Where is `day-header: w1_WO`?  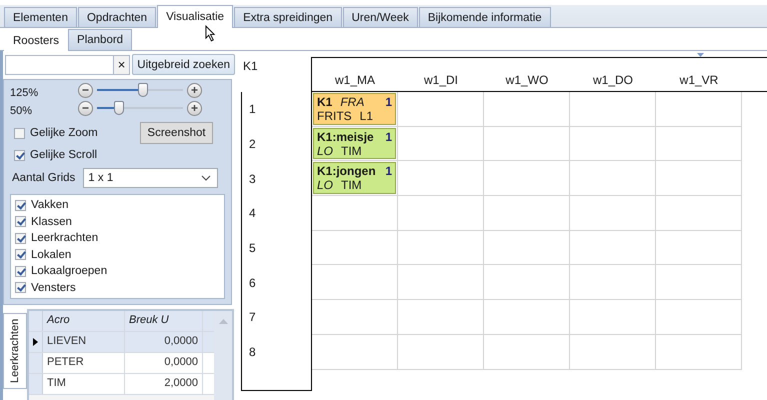 day-header: w1_WO is located at coordinates (527, 80).